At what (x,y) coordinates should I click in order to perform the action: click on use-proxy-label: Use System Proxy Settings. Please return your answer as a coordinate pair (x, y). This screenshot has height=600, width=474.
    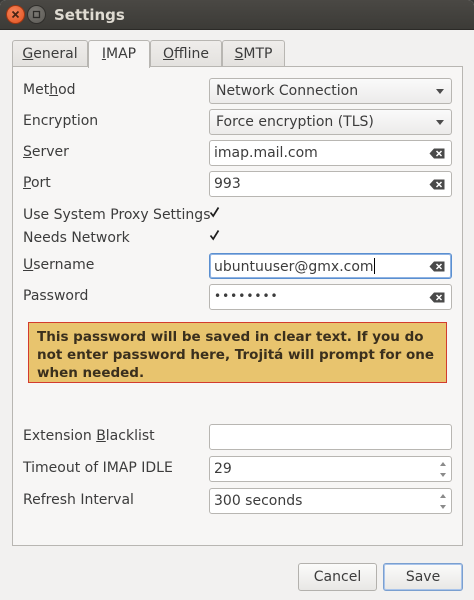
    Looking at the image, I should click on (117, 215).